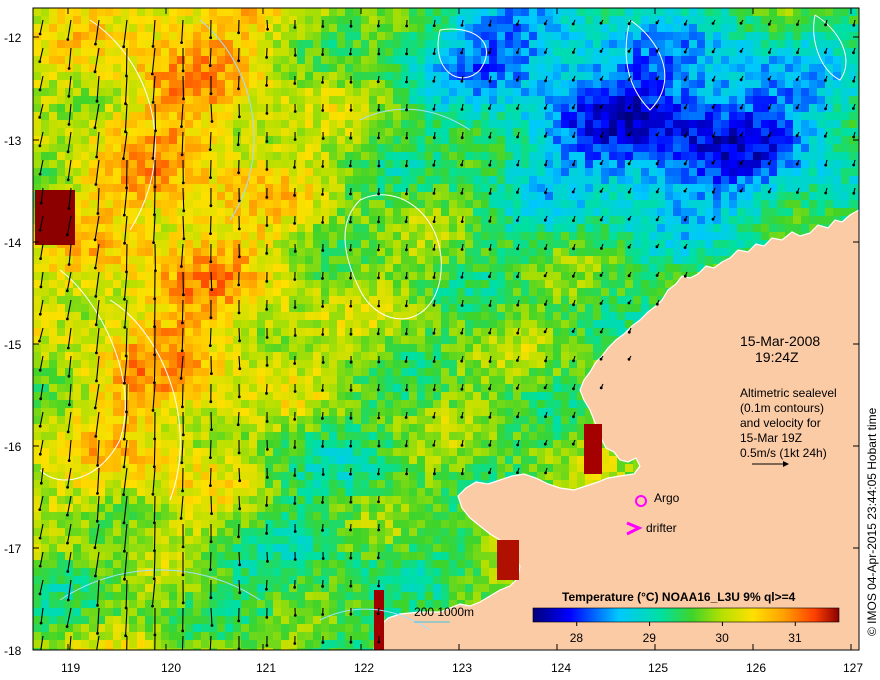 The image size is (880, 680). I want to click on argo-label: Argo, so click(667, 498).